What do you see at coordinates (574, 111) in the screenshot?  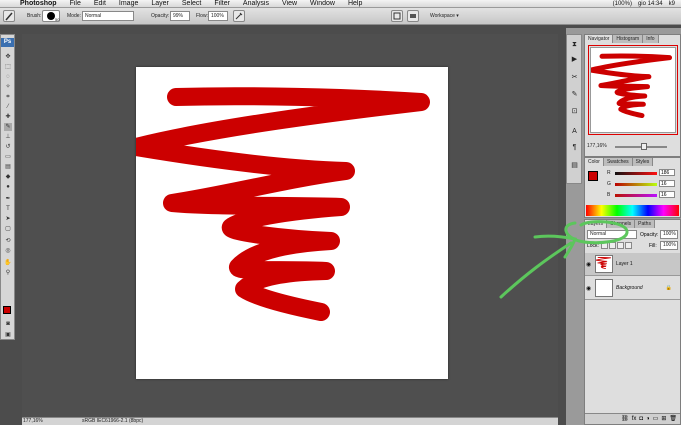 I see `clone-source-icon: ⊡` at bounding box center [574, 111].